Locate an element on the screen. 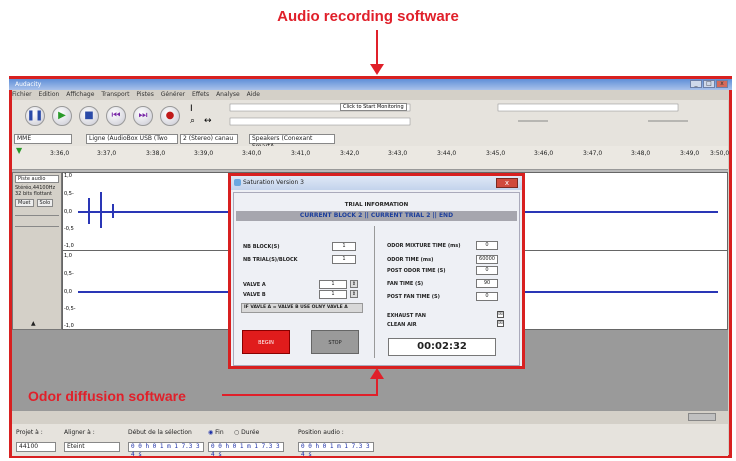 This screenshot has width=736, height=461. valve-b-label: VALVE B is located at coordinates (254, 295).